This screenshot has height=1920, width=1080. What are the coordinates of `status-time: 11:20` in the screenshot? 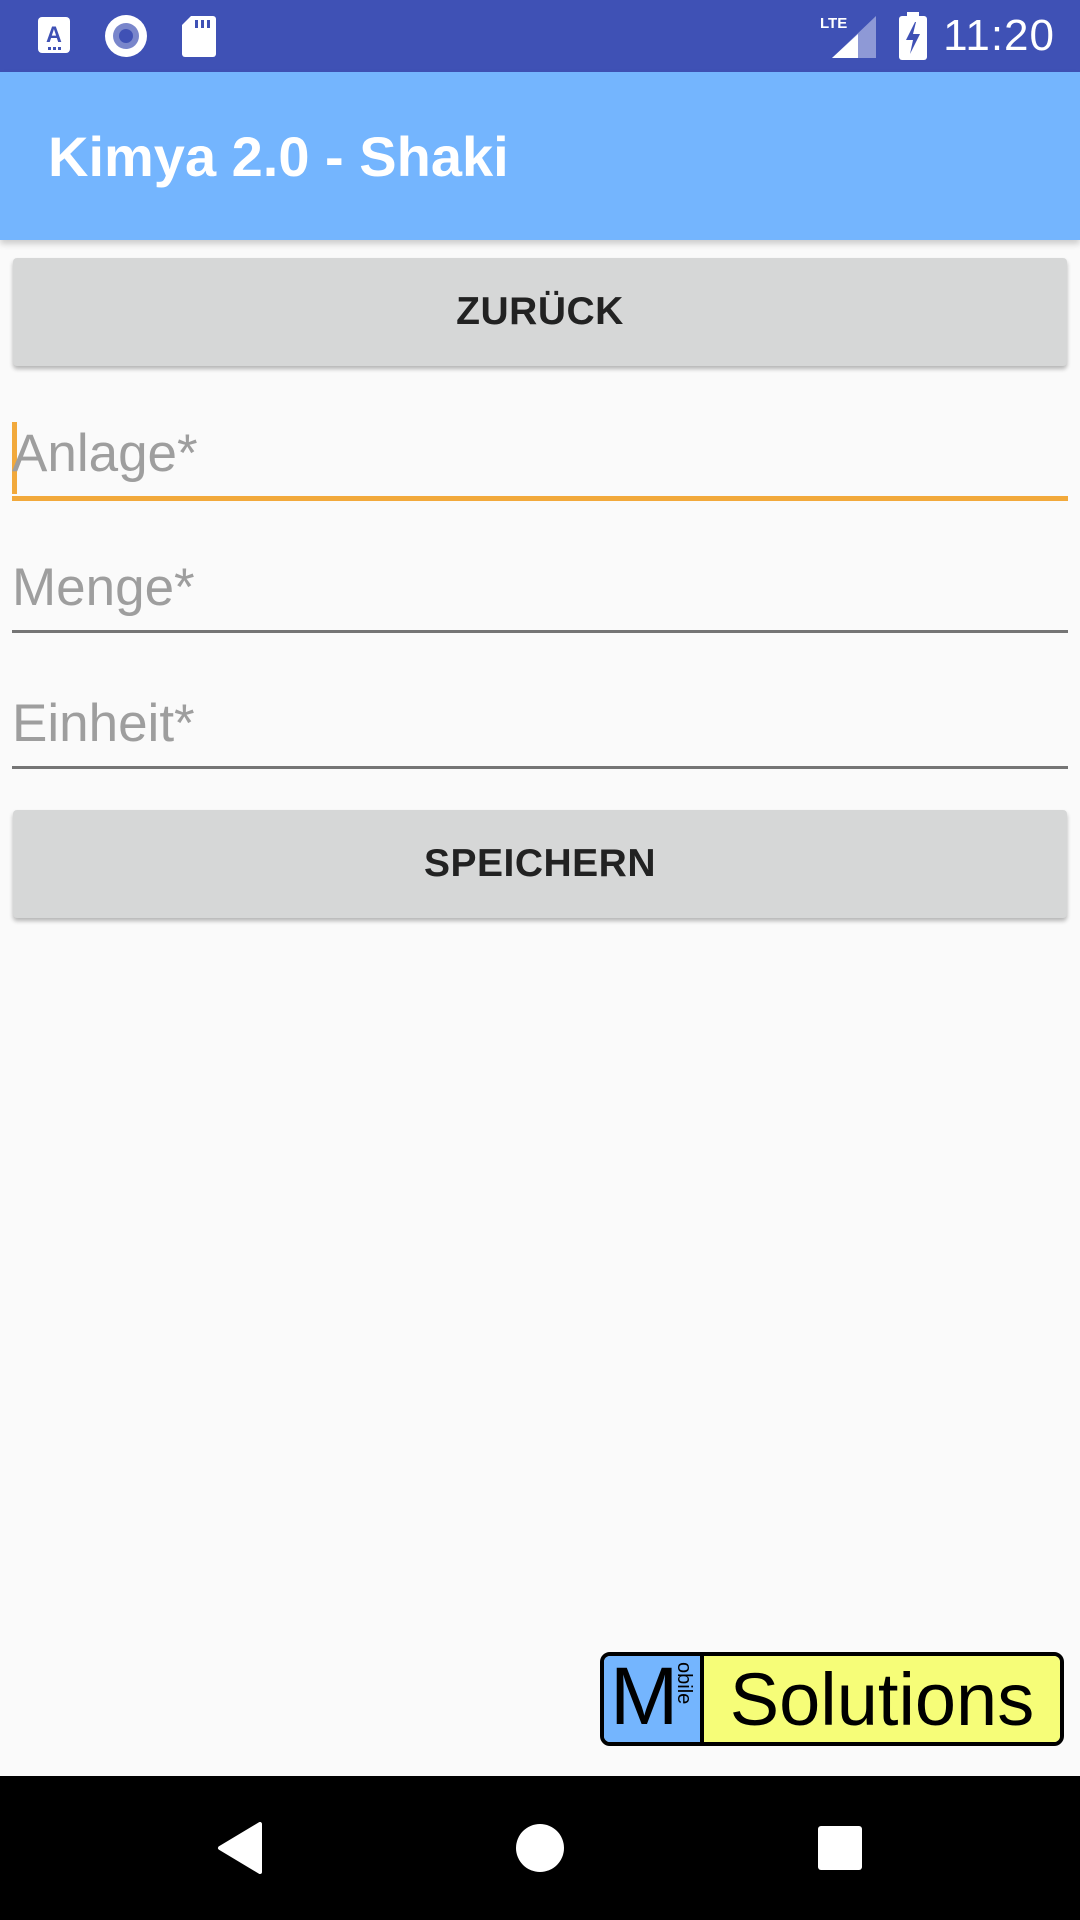 It's located at (999, 35).